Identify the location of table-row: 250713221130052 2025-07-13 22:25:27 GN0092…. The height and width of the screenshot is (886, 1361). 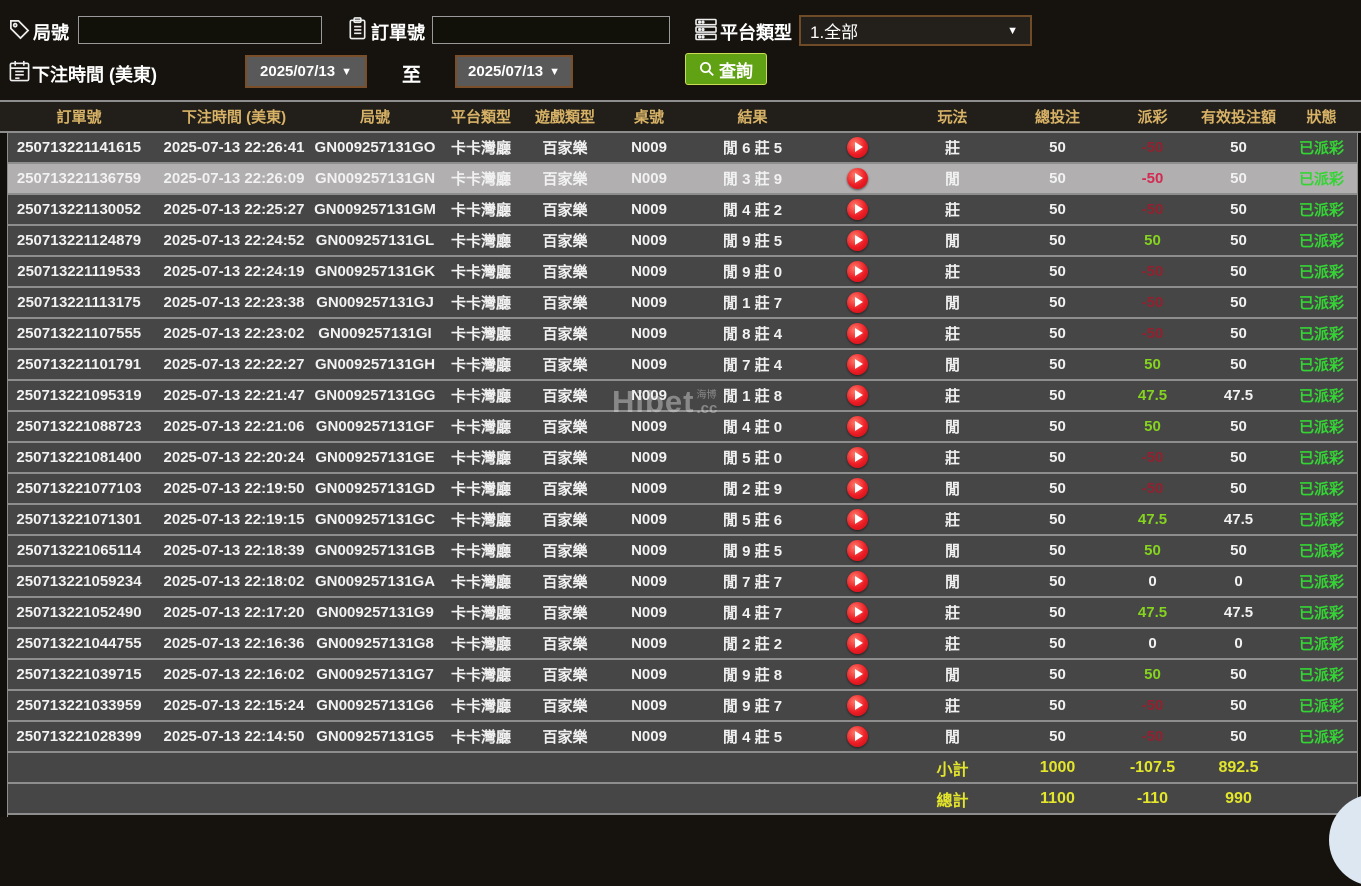
(680, 210).